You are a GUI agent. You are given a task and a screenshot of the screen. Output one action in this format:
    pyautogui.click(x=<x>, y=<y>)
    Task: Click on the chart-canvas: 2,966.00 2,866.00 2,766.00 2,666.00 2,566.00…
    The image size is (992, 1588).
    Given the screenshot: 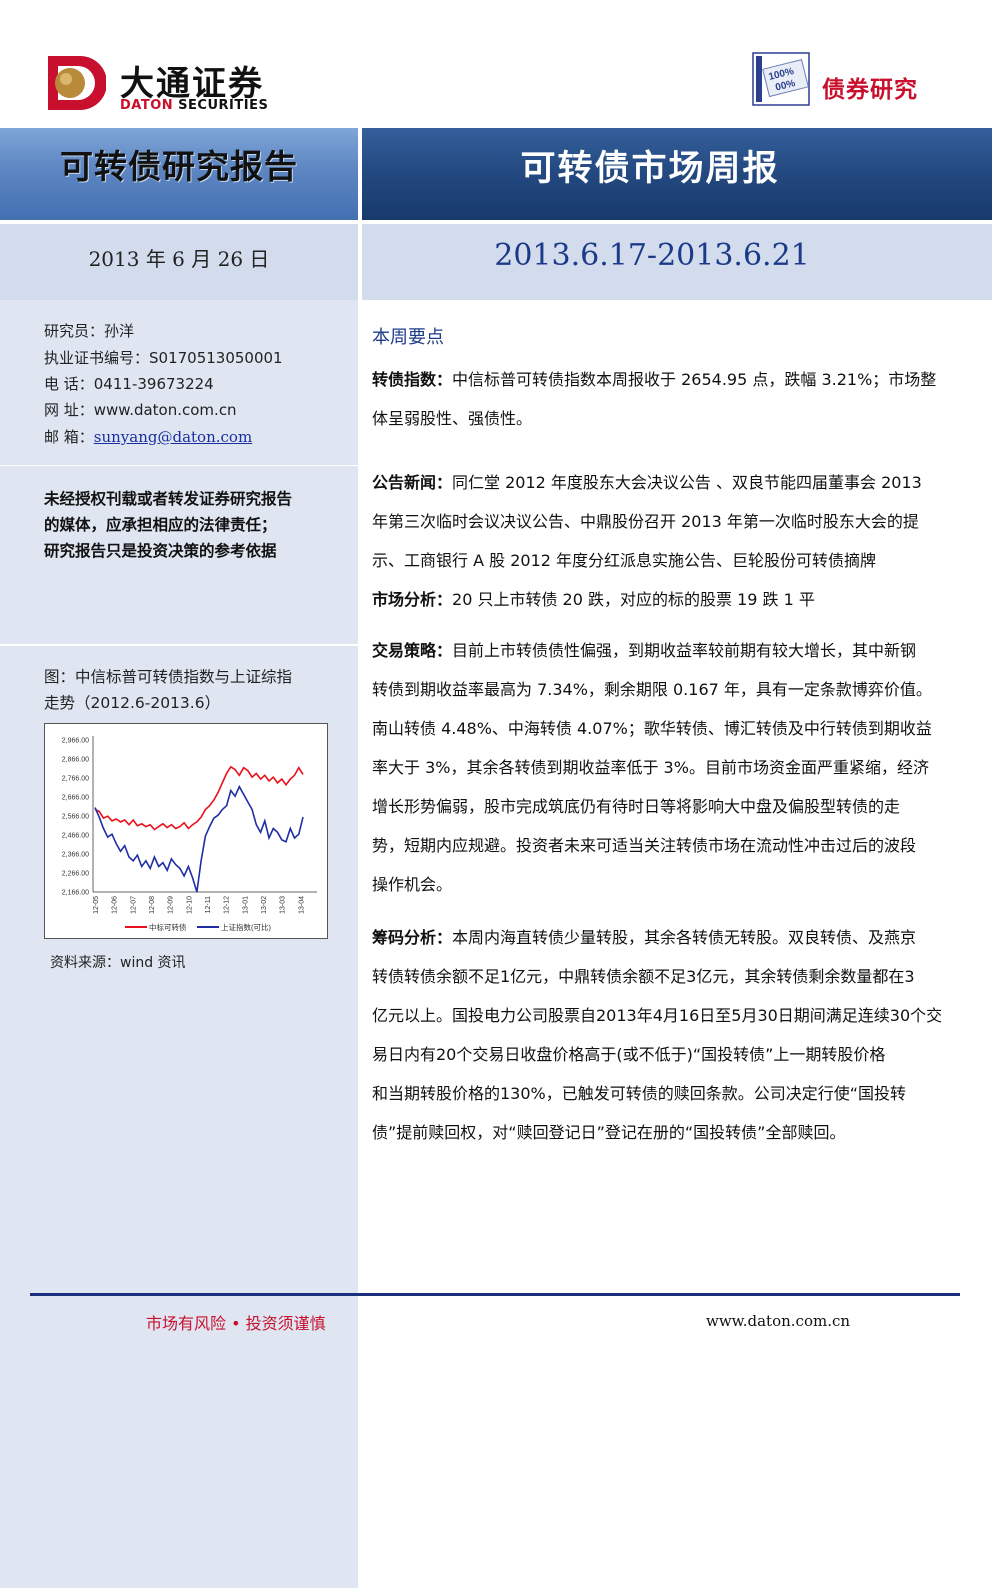 What is the action you would take?
    pyautogui.click(x=189, y=834)
    